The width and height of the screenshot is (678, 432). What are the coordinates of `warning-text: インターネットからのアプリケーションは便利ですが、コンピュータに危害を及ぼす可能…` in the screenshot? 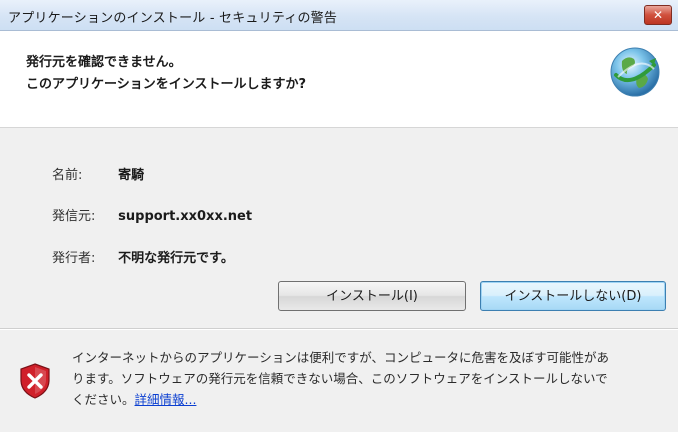 It's located at (372, 378).